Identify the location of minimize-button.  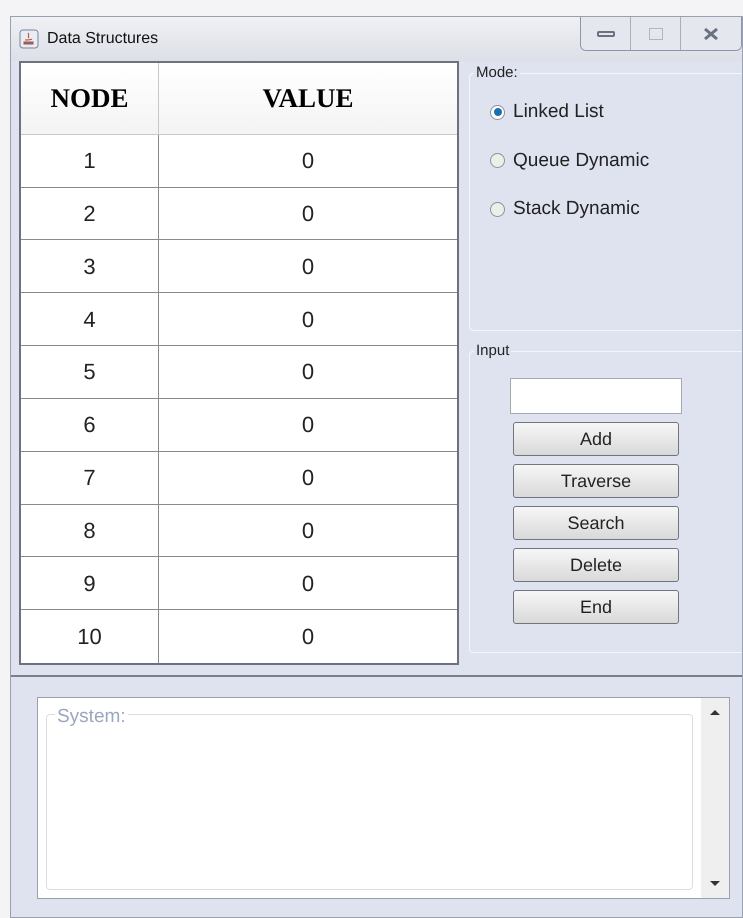
(606, 33).